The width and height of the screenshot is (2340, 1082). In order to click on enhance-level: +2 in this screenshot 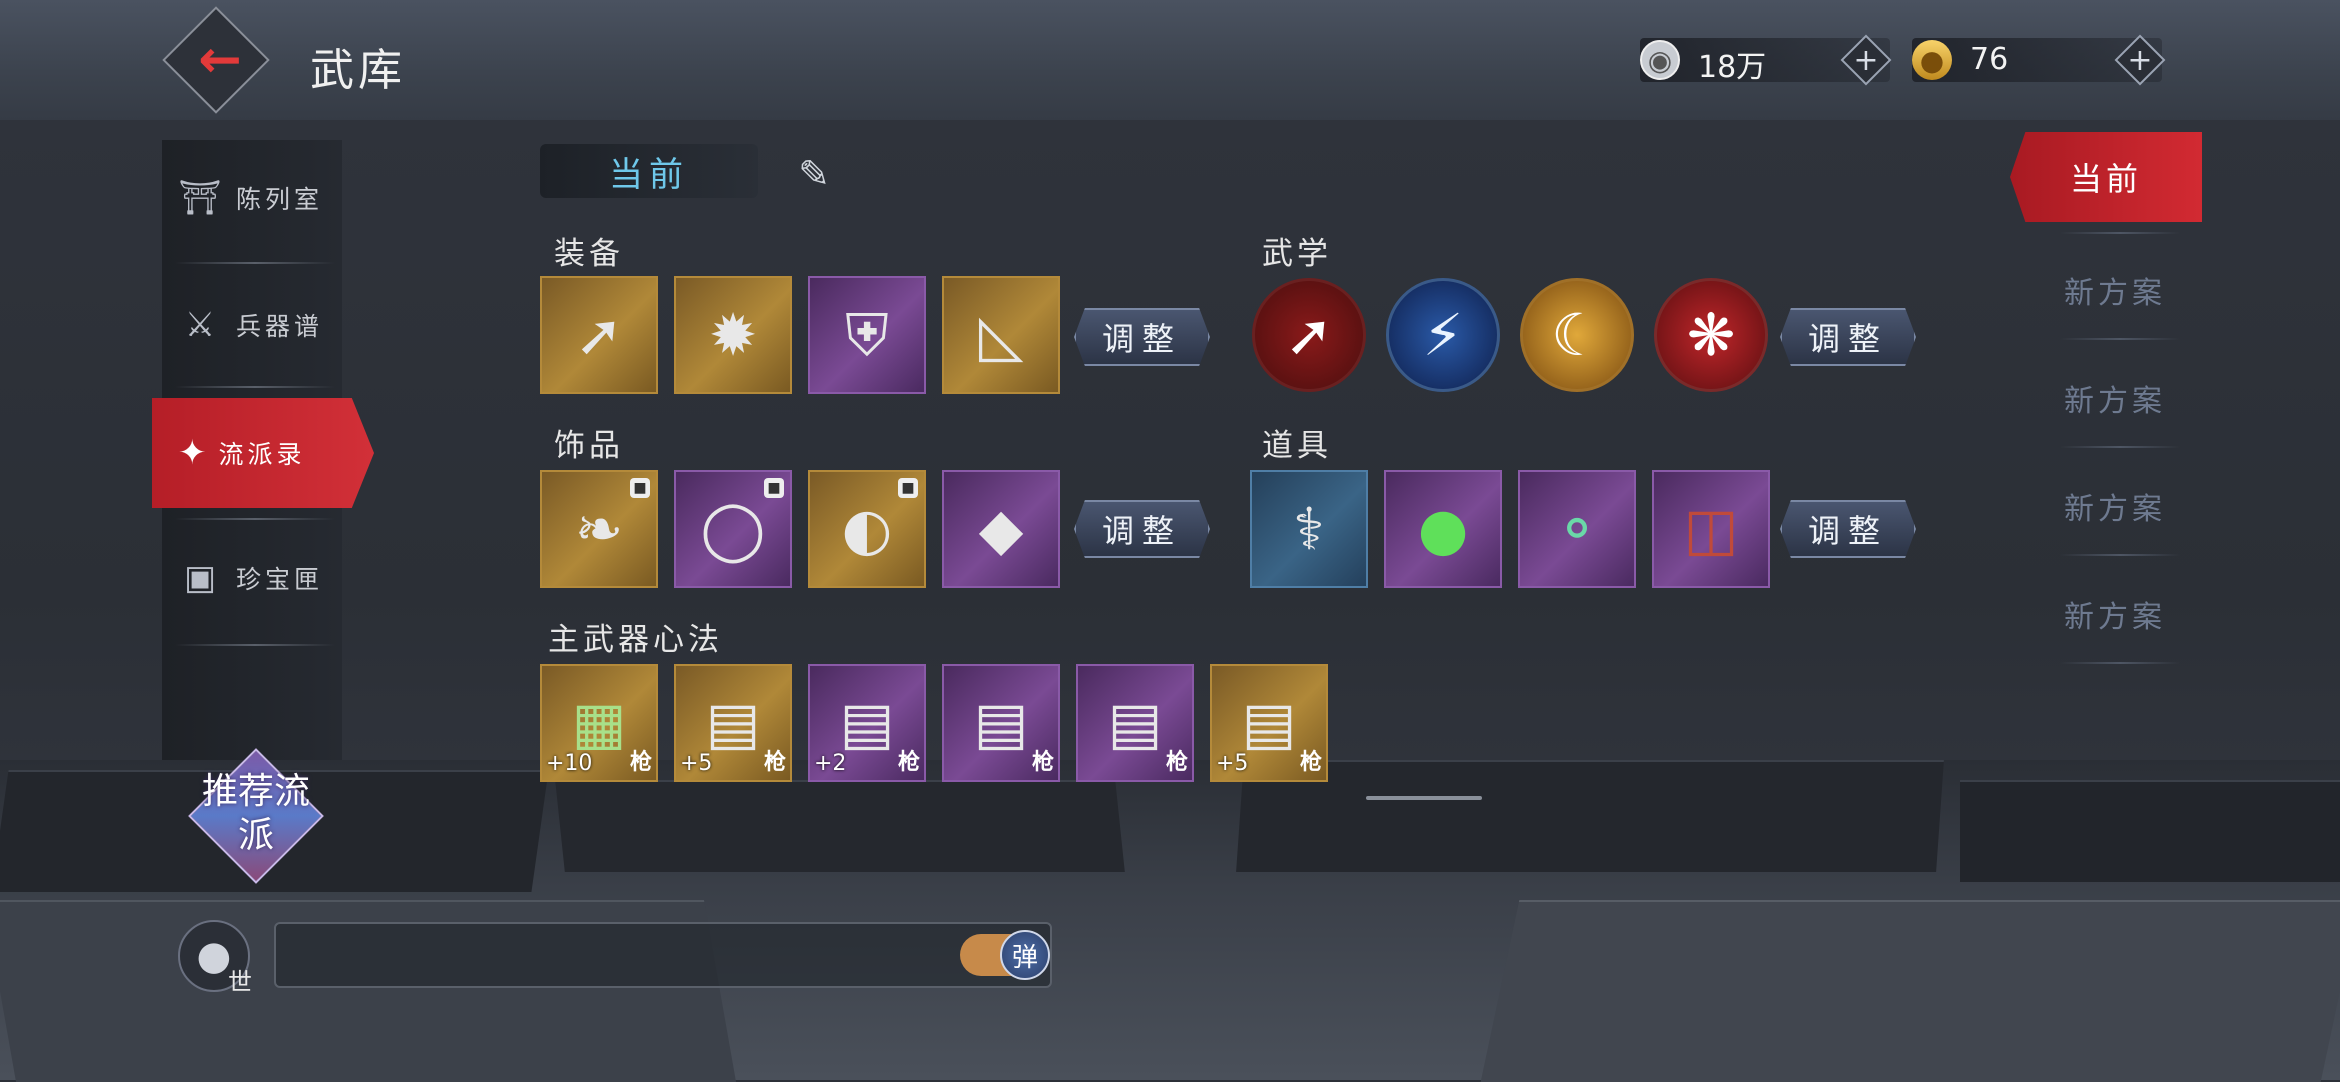, I will do `click(830, 763)`.